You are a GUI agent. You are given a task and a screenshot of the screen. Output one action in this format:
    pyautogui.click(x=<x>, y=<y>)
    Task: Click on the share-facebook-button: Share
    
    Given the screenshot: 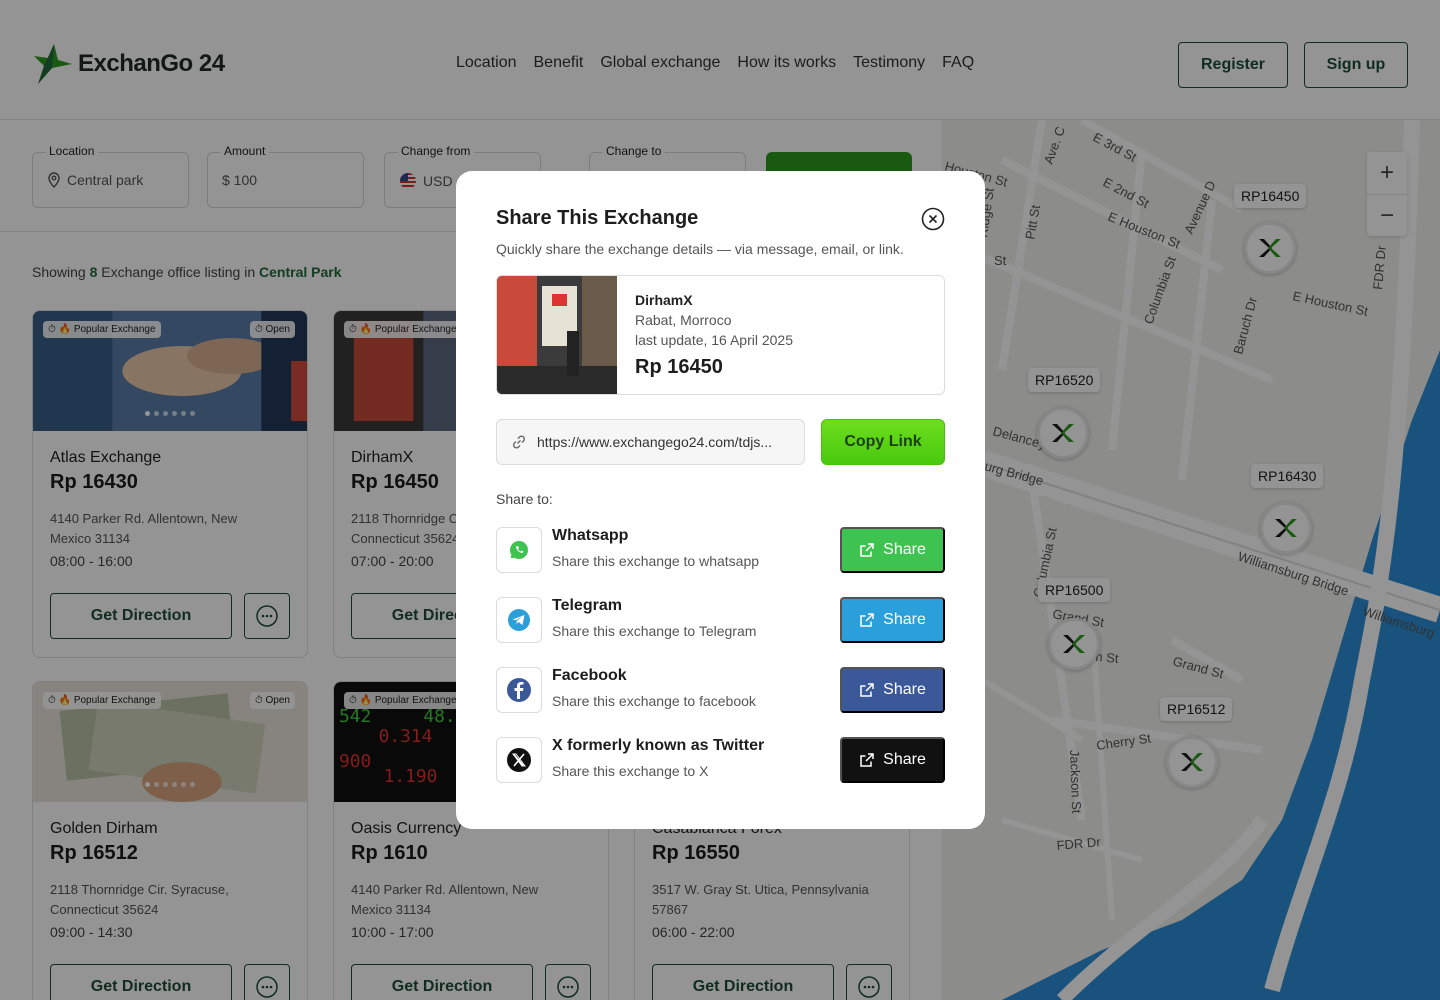 What is the action you would take?
    pyautogui.click(x=892, y=690)
    